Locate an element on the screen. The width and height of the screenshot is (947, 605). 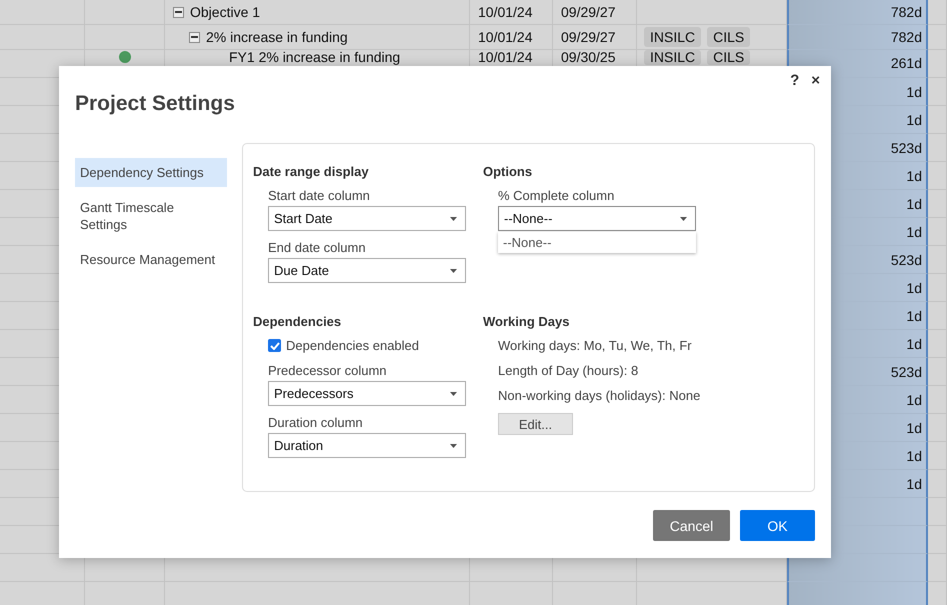
task-name: FY1 2% increase in funding is located at coordinates (314, 57).